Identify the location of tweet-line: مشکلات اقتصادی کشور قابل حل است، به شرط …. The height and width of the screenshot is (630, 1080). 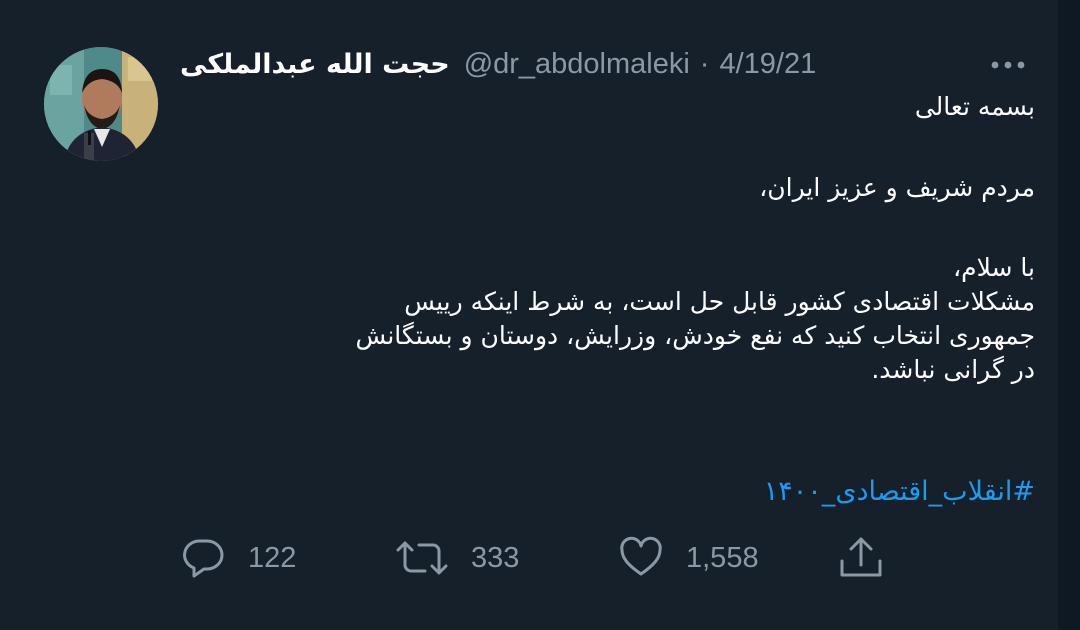
(719, 301).